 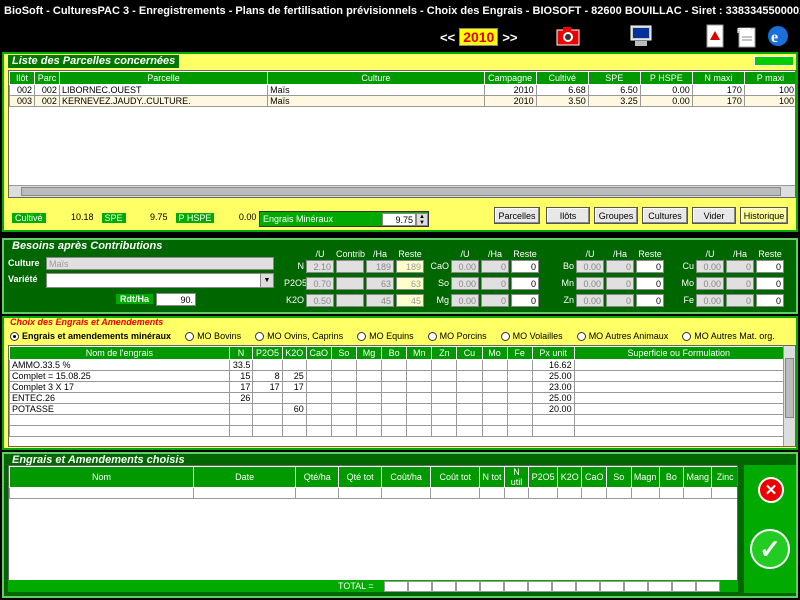 What do you see at coordinates (444, 353) in the screenshot?
I see `column-header: Zn` at bounding box center [444, 353].